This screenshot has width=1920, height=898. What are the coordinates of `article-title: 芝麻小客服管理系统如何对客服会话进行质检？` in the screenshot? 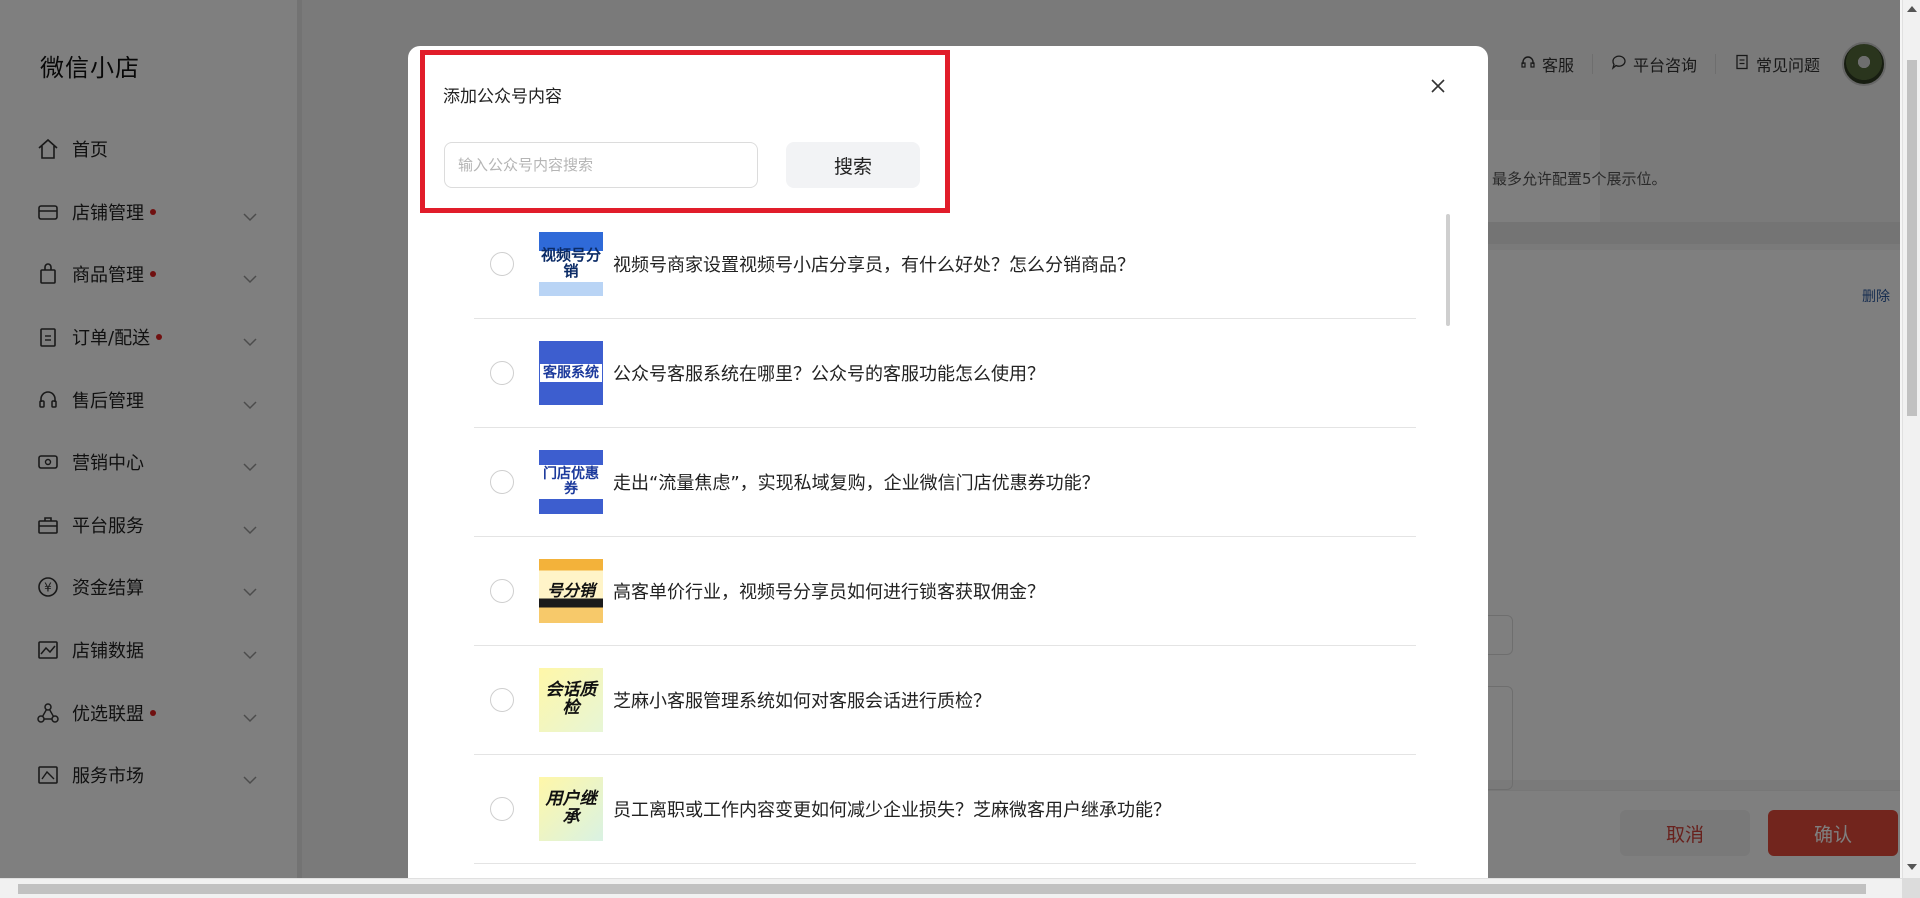 It's located at (802, 701).